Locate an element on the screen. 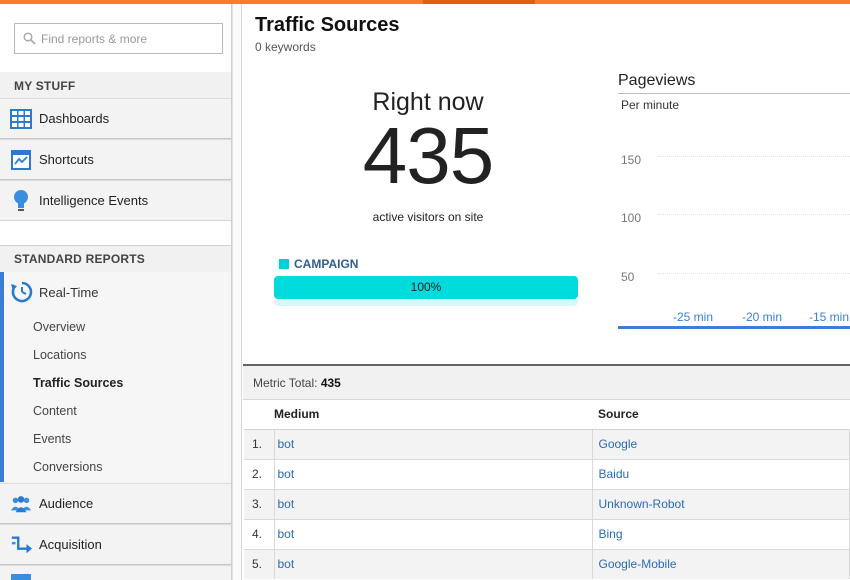 The image size is (850, 580). realtime-overview-link: Overview is located at coordinates (59, 327).